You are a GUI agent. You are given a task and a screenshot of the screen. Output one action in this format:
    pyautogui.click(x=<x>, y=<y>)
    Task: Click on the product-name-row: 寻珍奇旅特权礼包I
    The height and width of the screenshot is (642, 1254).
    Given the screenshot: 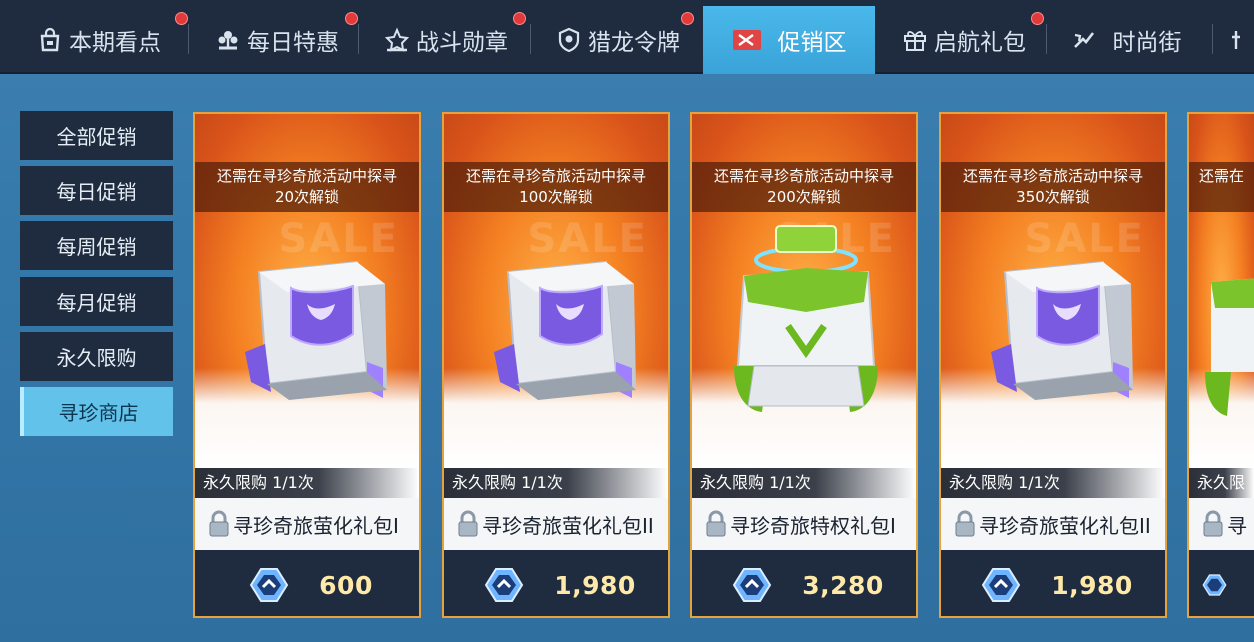 What is the action you would take?
    pyautogui.click(x=804, y=524)
    